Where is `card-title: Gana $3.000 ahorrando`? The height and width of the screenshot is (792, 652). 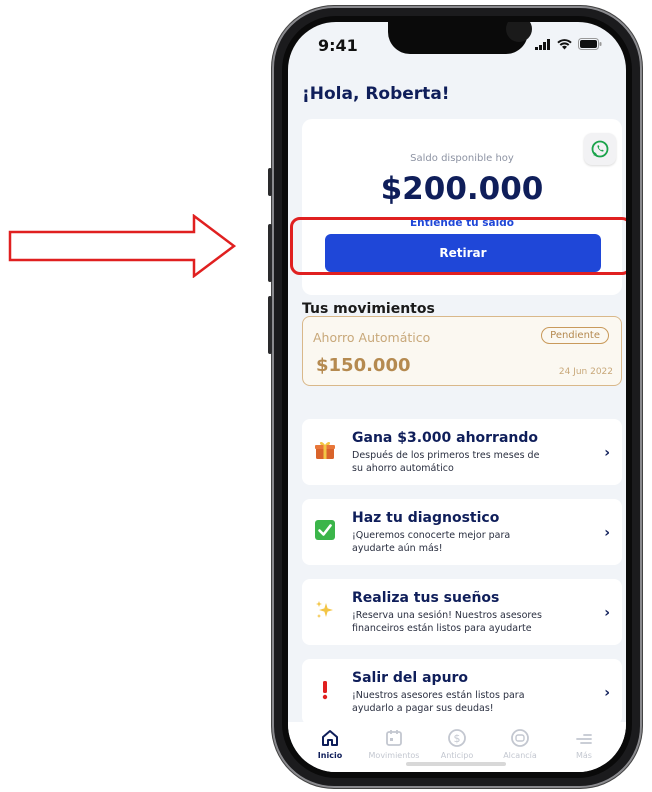
card-title: Gana $3.000 ahorrando is located at coordinates (445, 438).